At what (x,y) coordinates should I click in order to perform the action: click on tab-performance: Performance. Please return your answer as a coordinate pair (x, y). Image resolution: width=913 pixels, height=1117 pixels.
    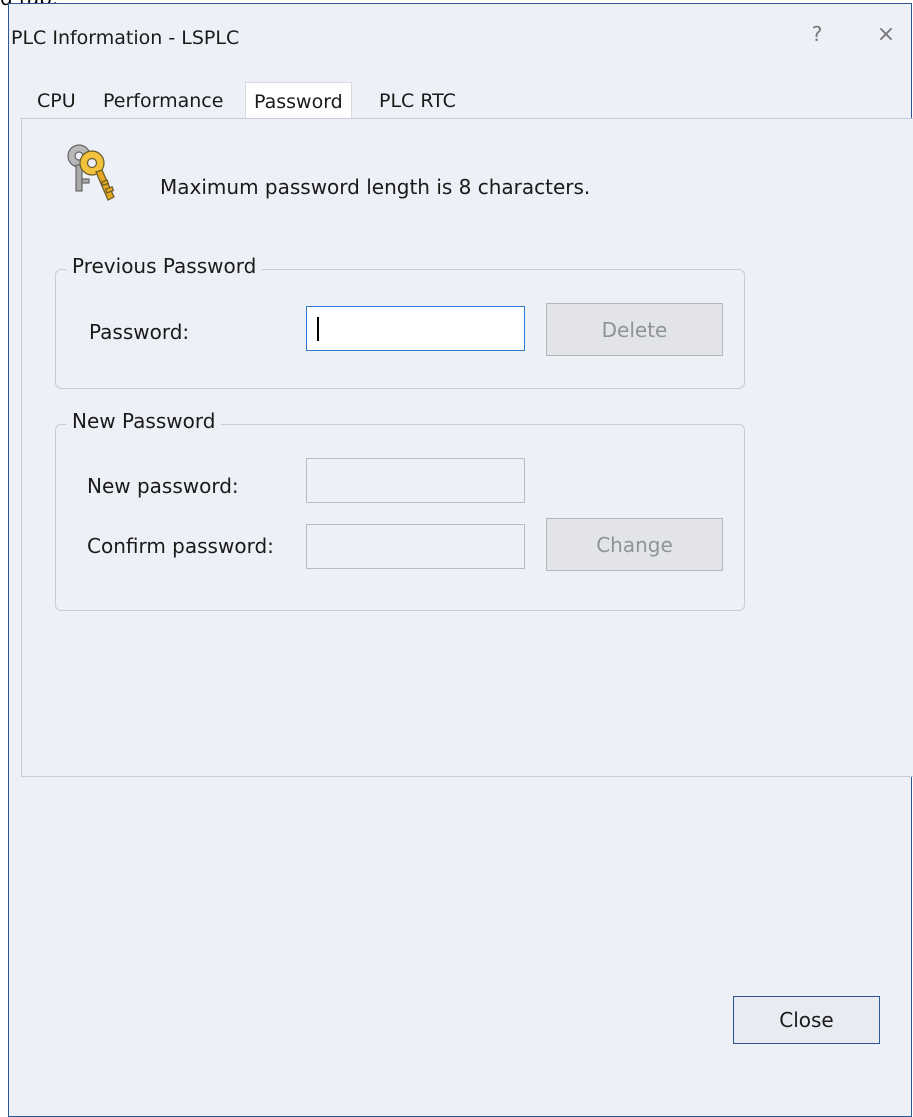
    Looking at the image, I should click on (163, 101).